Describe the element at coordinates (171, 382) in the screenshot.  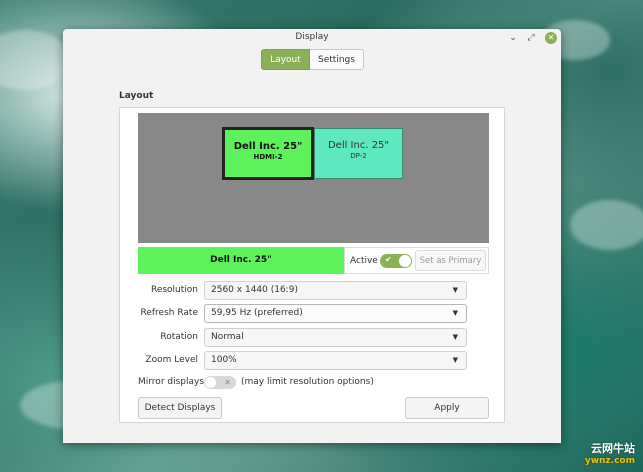
I see `mirror-displays-label: Mirror displays` at that location.